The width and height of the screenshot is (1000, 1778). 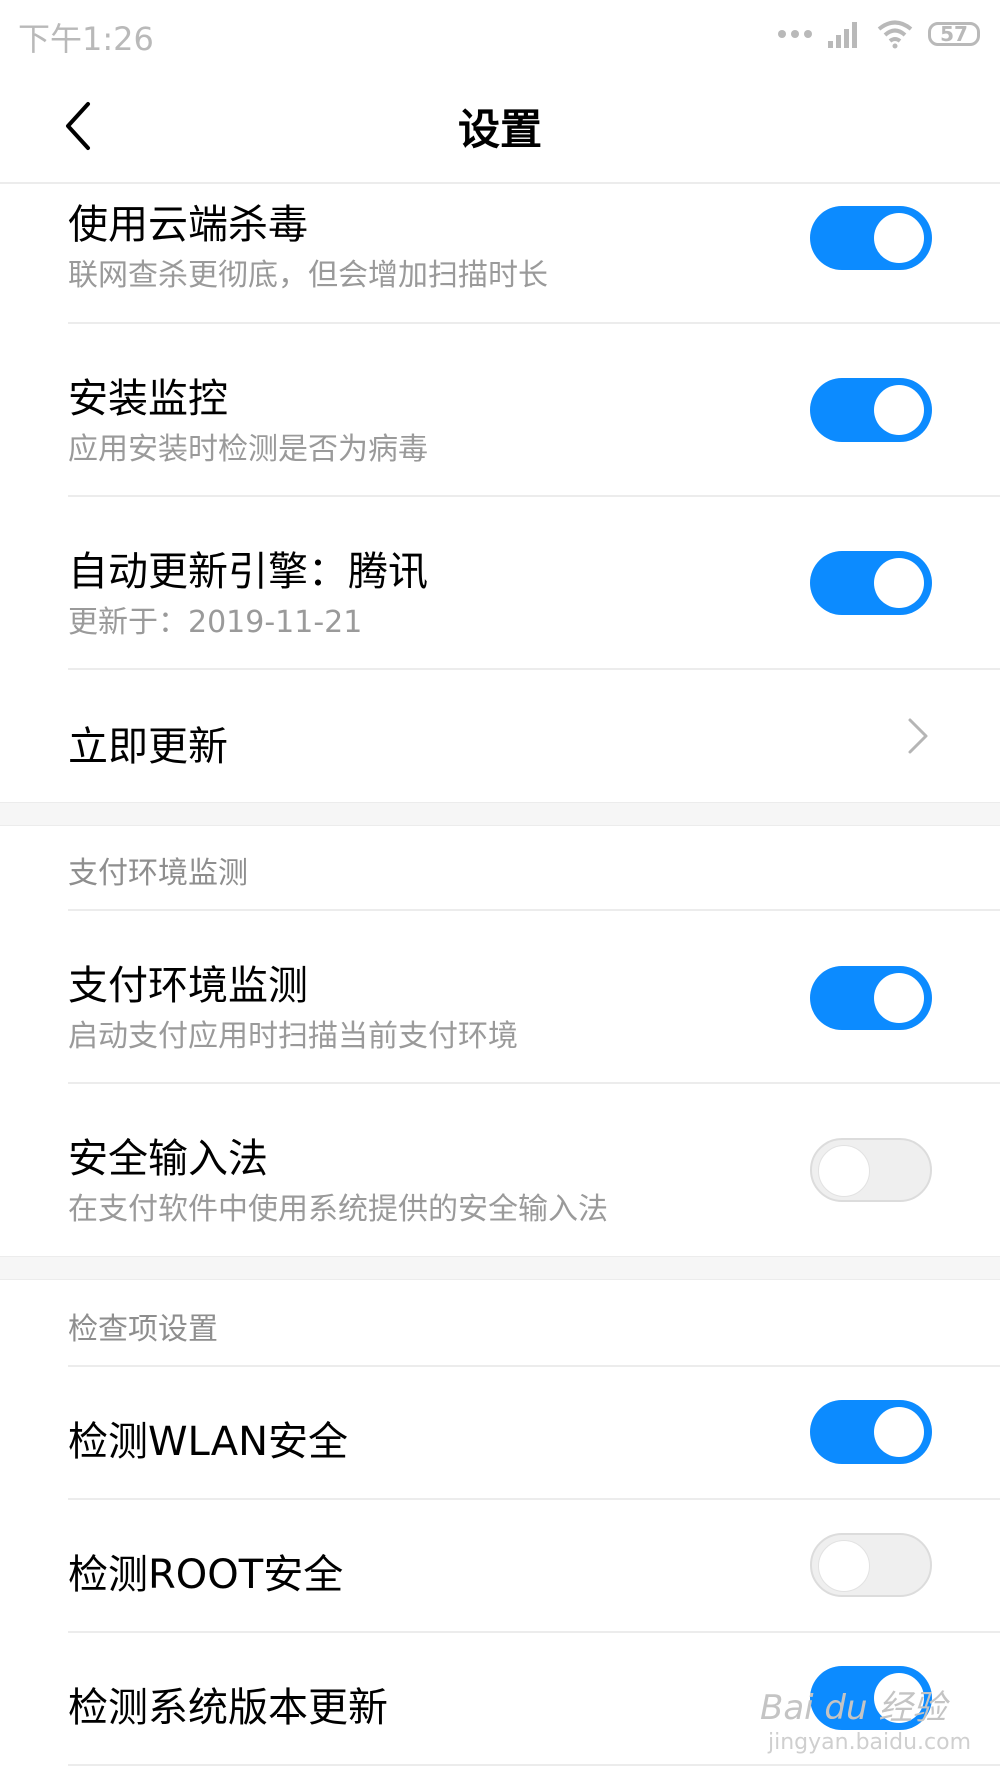 I want to click on section-header-check: 检查项设置, so click(x=500, y=1322).